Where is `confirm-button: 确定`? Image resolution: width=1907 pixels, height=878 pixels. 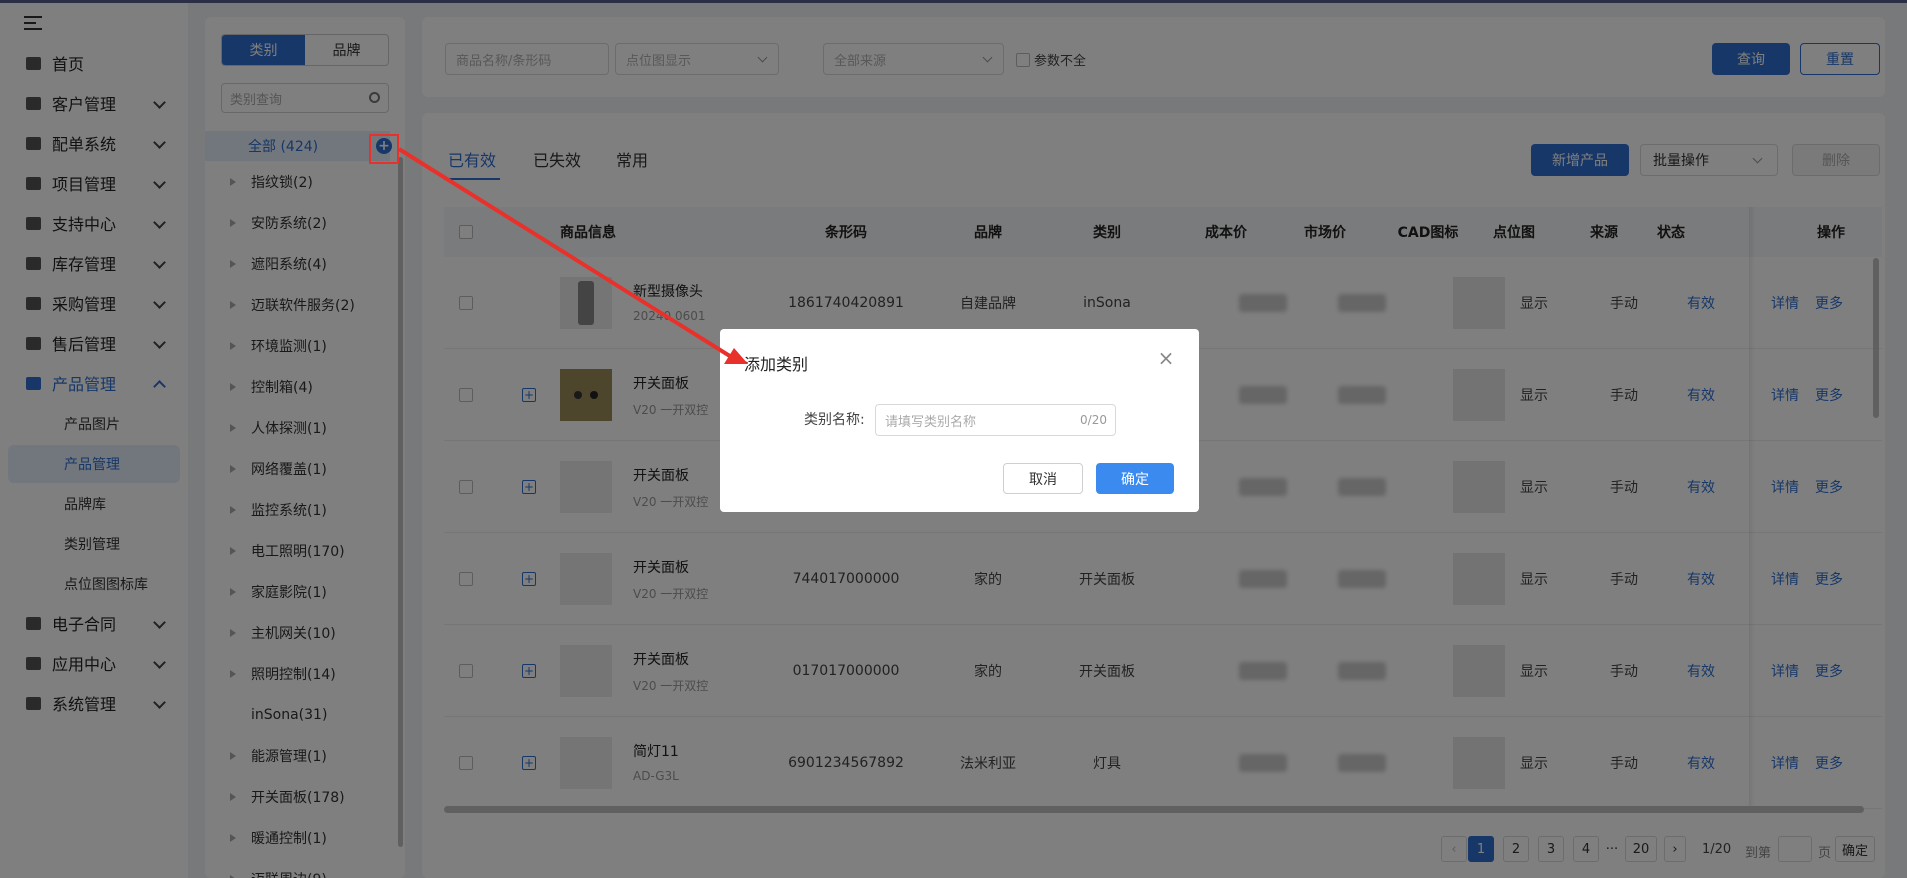 confirm-button: 确定 is located at coordinates (1135, 478).